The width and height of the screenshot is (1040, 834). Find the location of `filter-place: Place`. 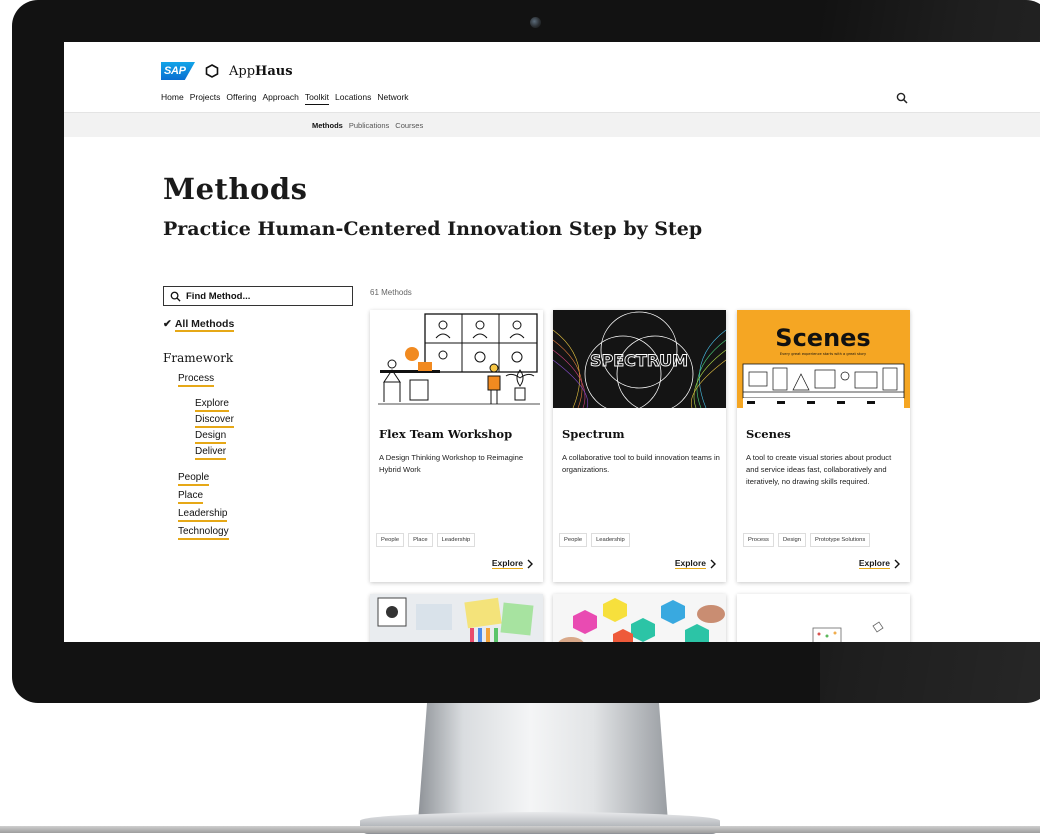

filter-place: Place is located at coordinates (191, 496).